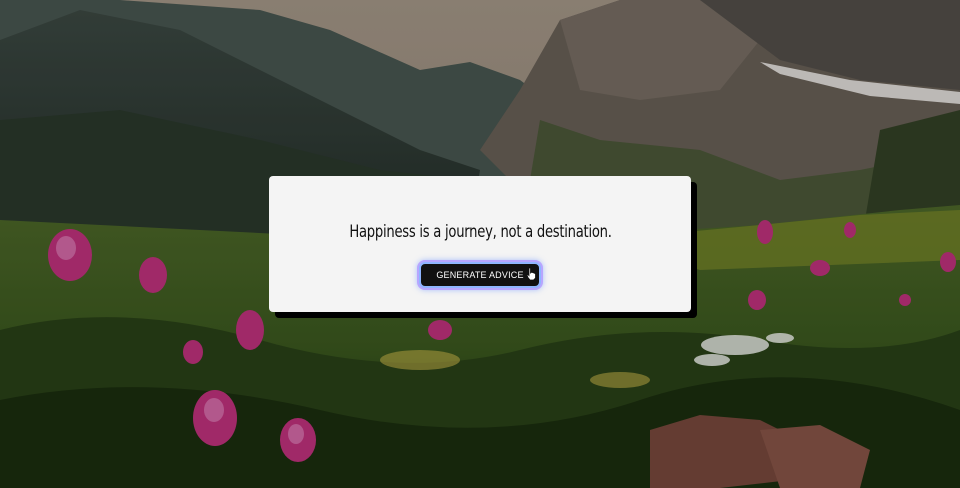 This screenshot has width=960, height=488. I want to click on generate-advice-label: GENERATE ADVICE, so click(480, 275).